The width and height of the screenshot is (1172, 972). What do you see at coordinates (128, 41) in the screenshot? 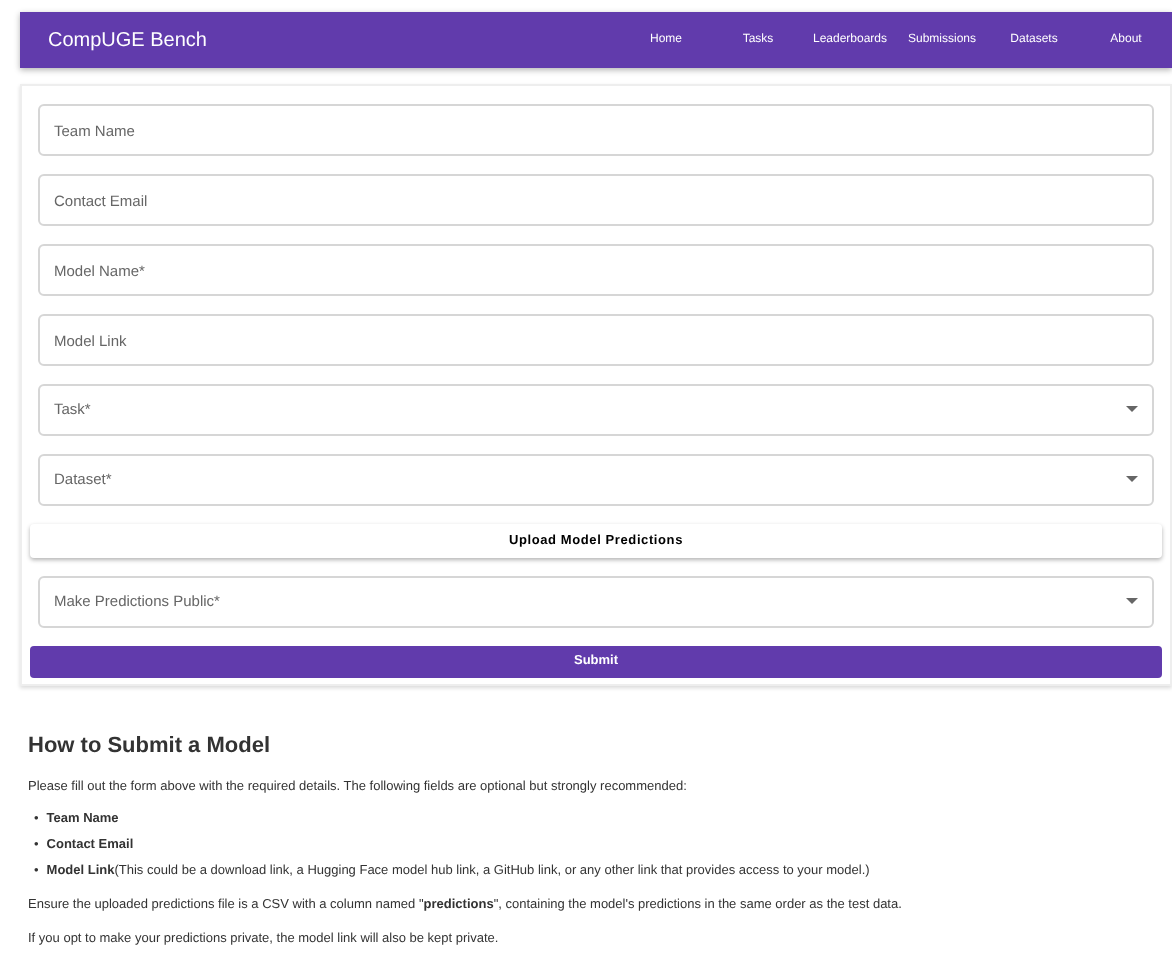
I see `brand-title: CompUGE Bench` at bounding box center [128, 41].